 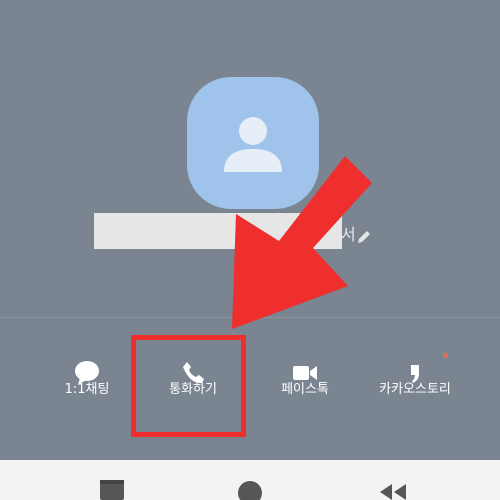 I want to click on pencil-icon, so click(x=364, y=237).